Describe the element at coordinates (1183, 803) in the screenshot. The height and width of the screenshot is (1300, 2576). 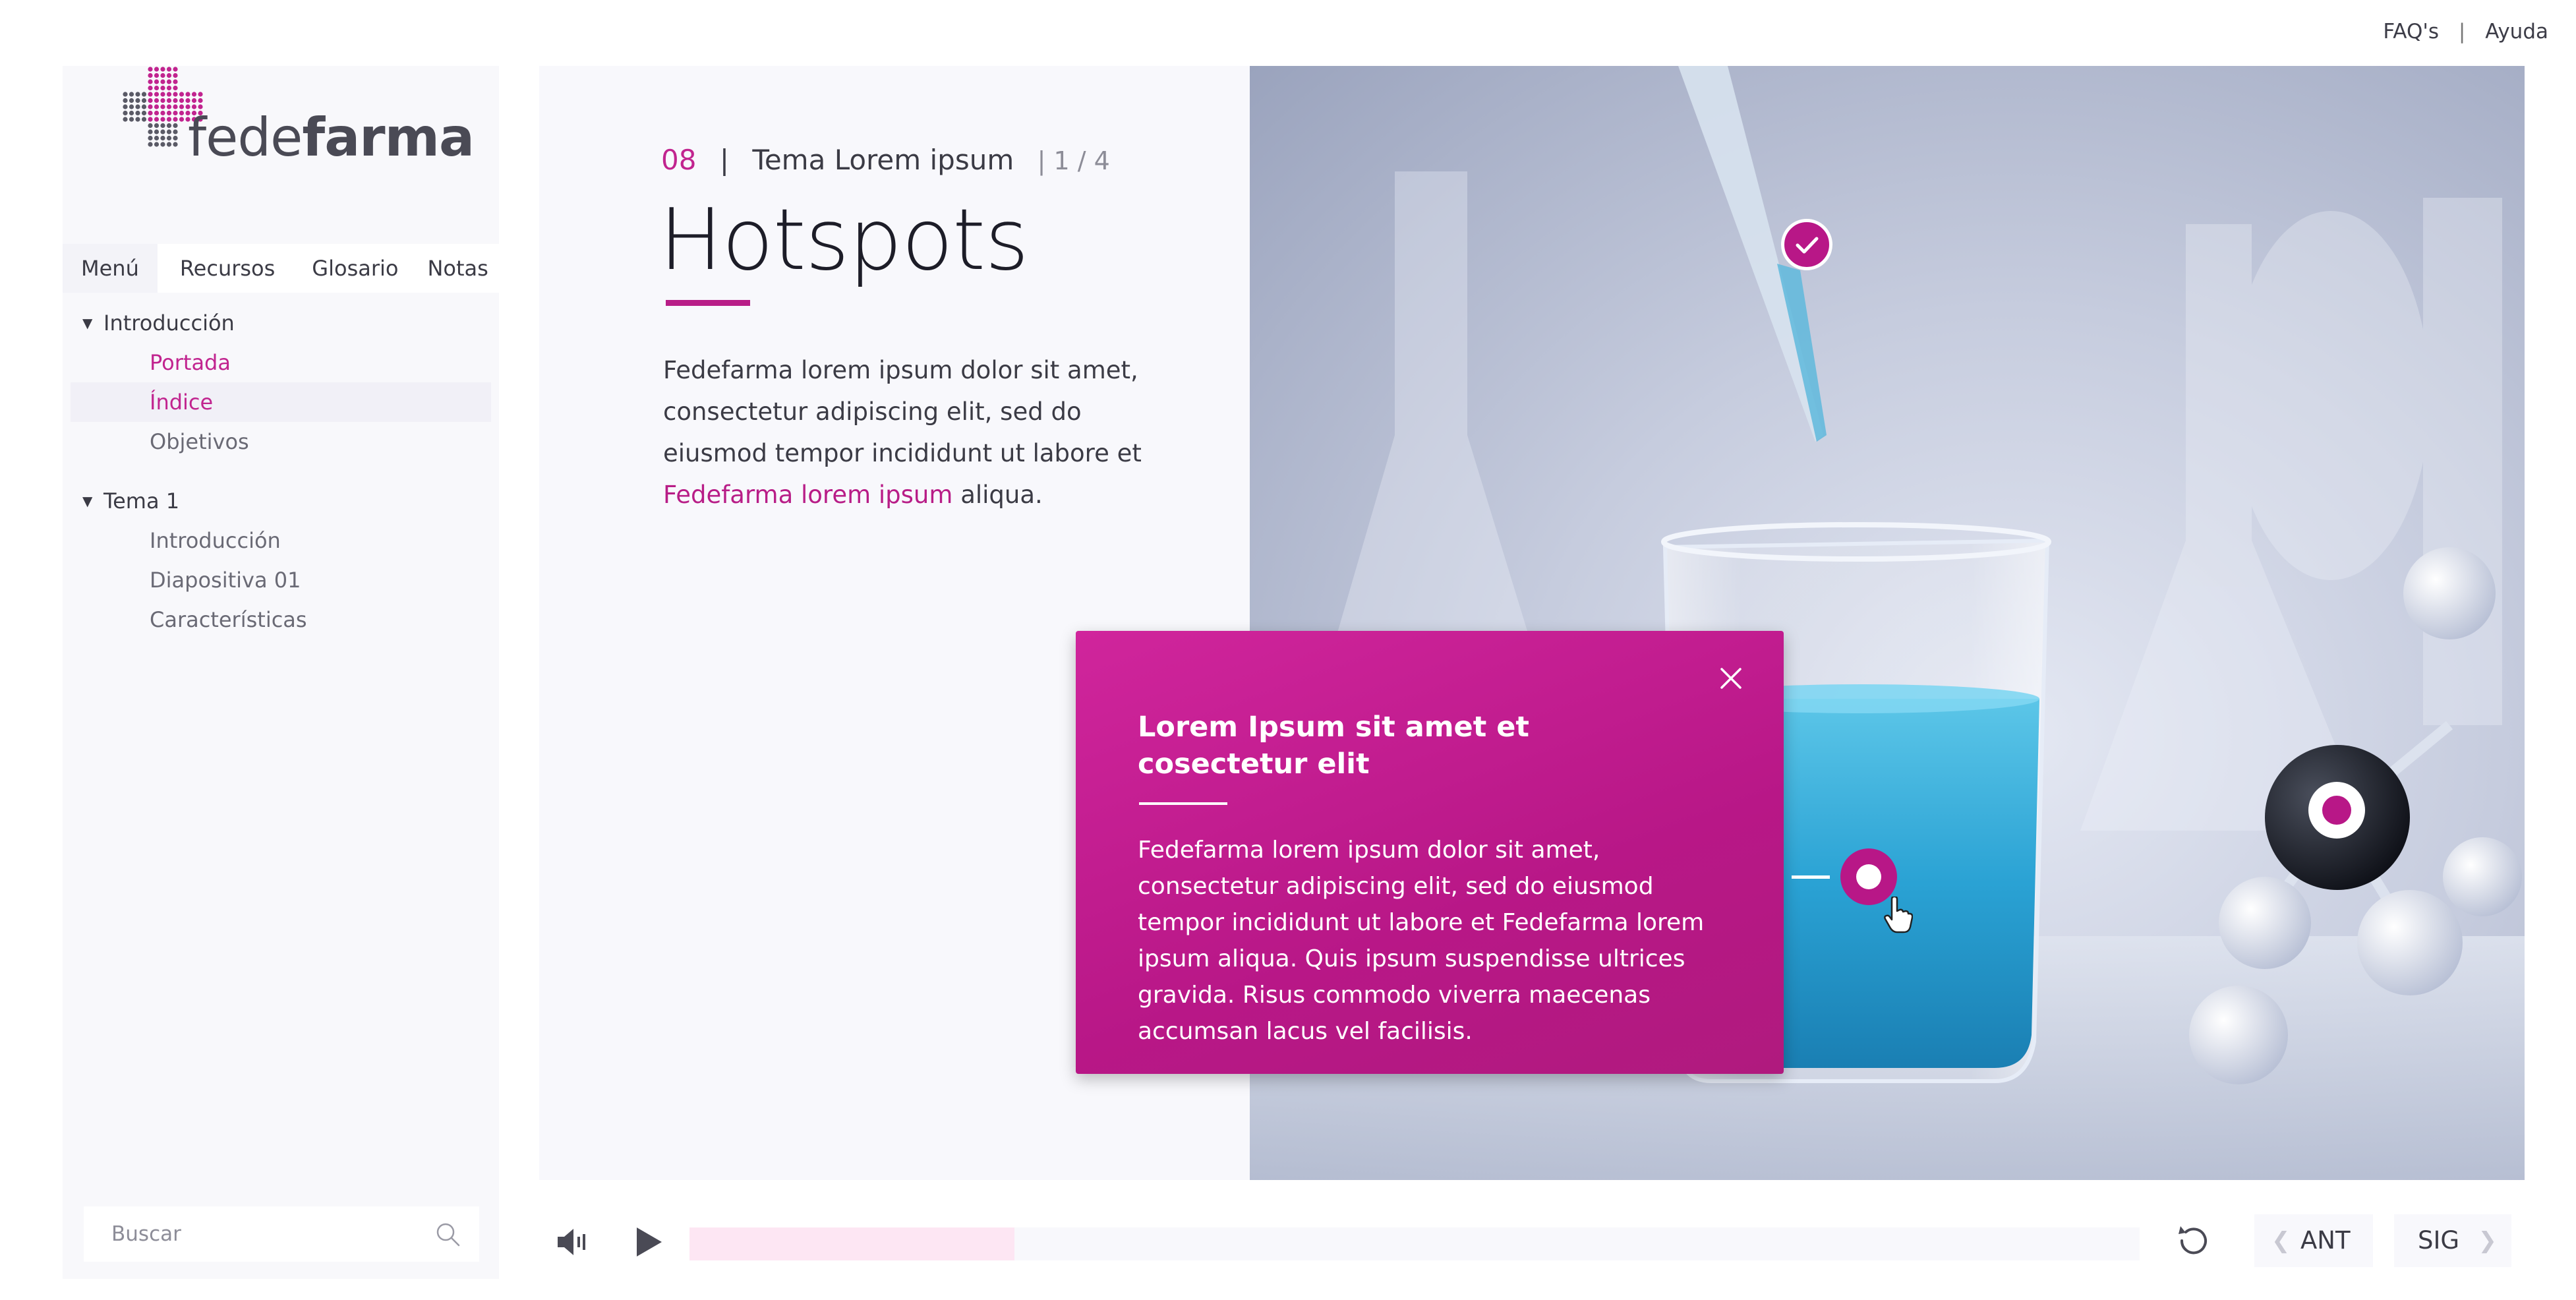
I see `popup-divider` at that location.